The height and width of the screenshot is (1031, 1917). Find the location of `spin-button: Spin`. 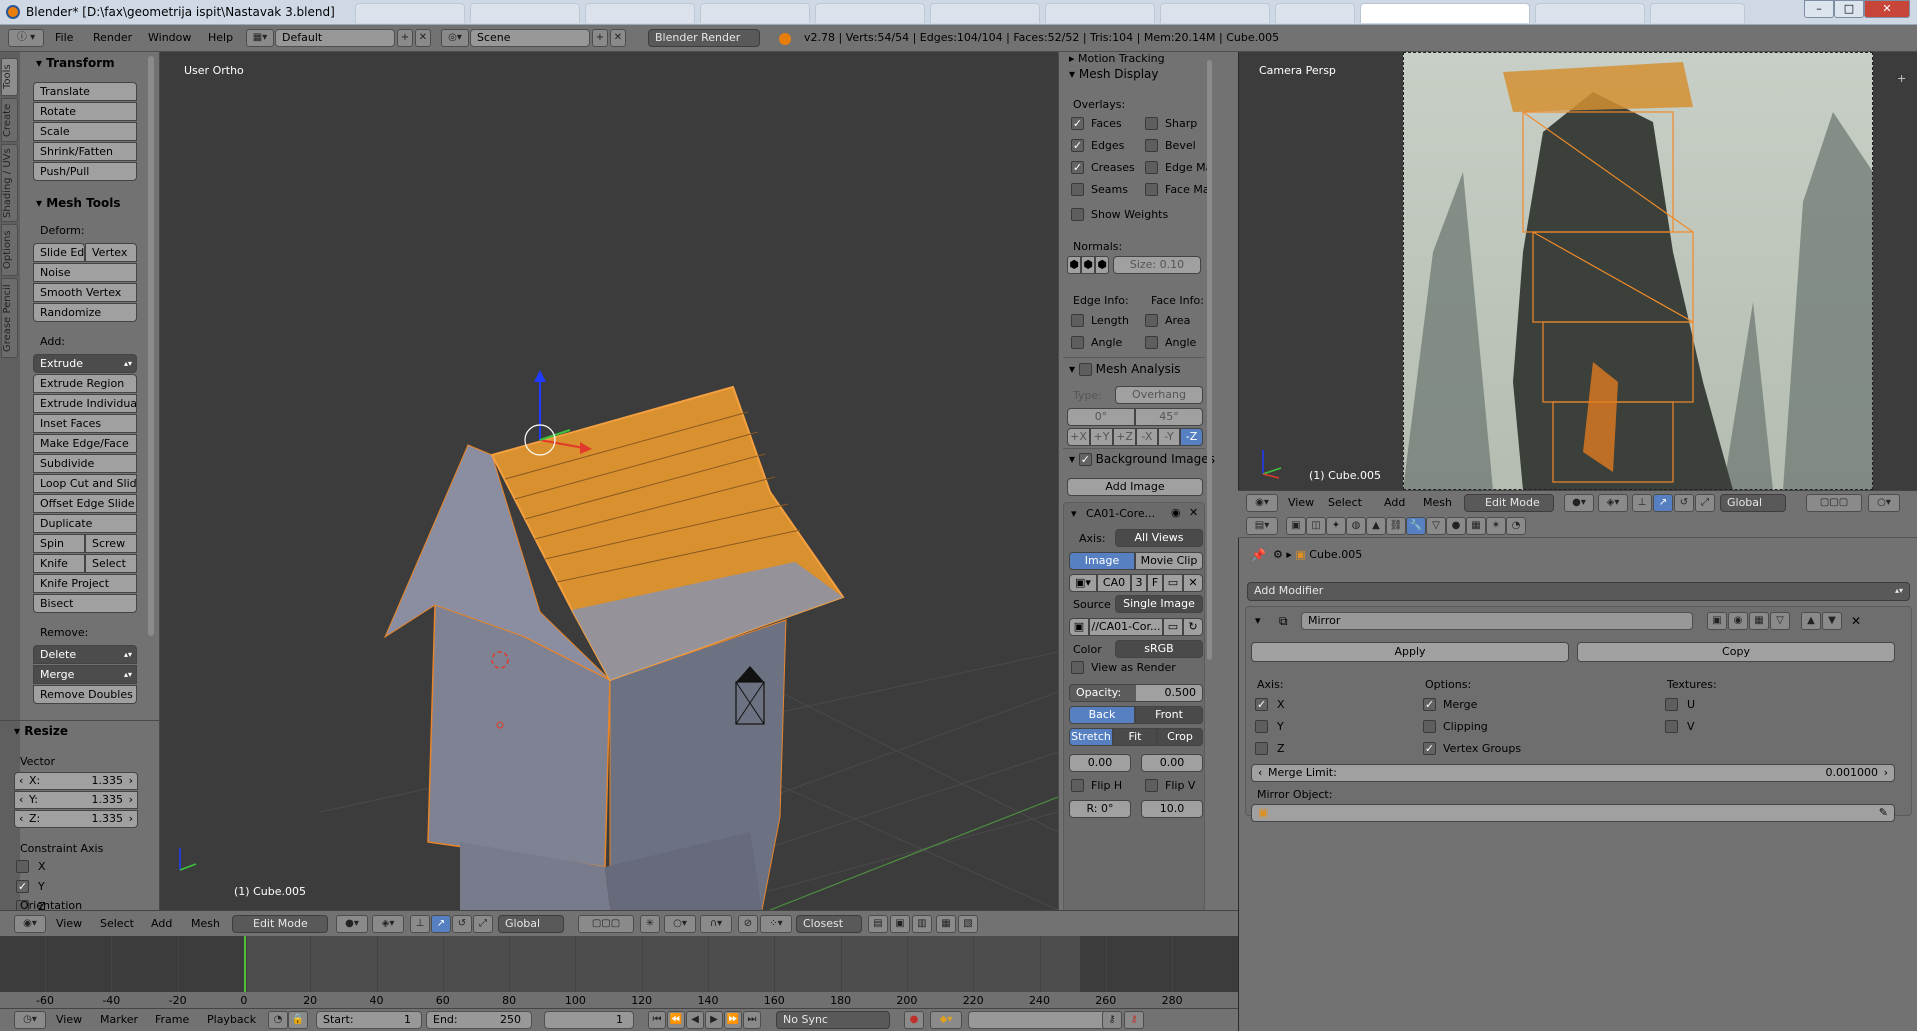

spin-button: Spin is located at coordinates (59, 543).